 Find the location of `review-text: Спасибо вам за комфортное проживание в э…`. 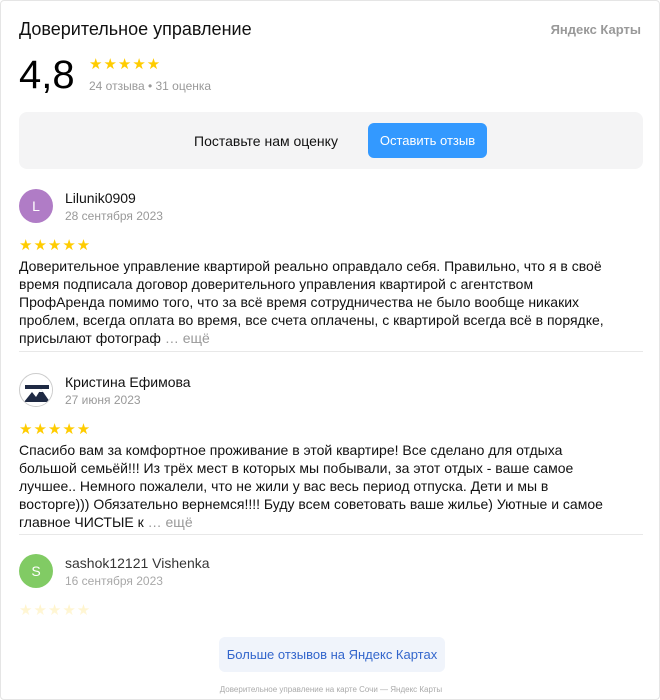

review-text: Спасибо вам за комфортное проживание в э… is located at coordinates (319, 486).